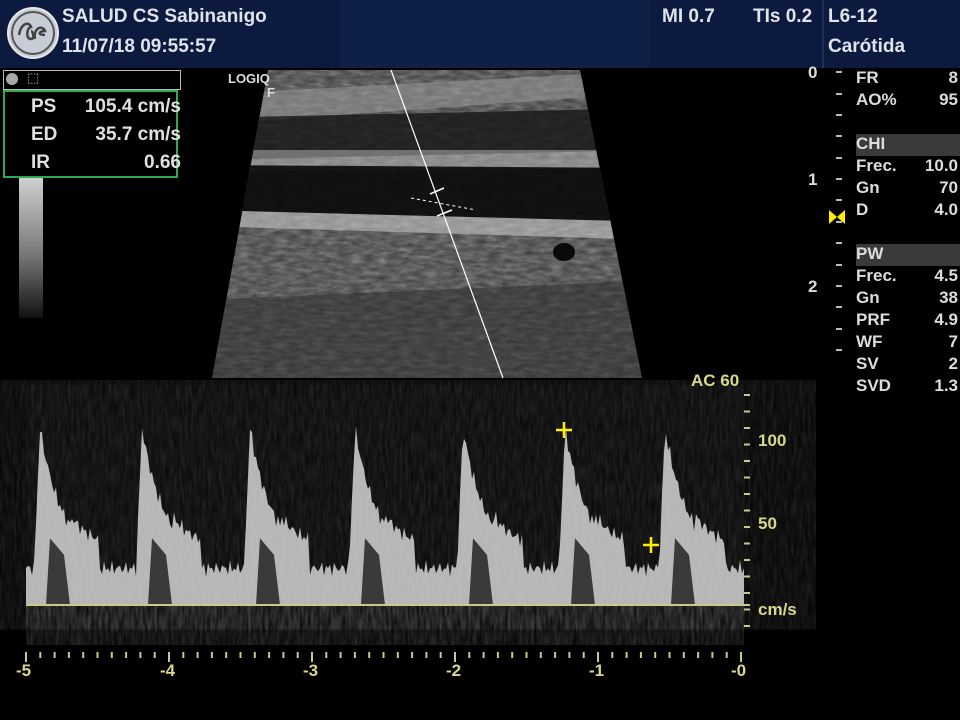 The image size is (960, 720). I want to click on param-pw-frec: Frec. 4.5, so click(907, 277).